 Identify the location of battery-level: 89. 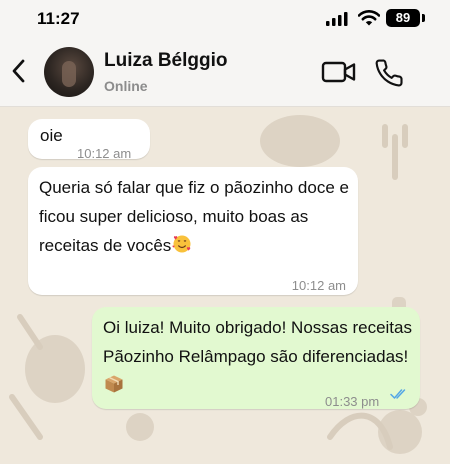
(403, 17).